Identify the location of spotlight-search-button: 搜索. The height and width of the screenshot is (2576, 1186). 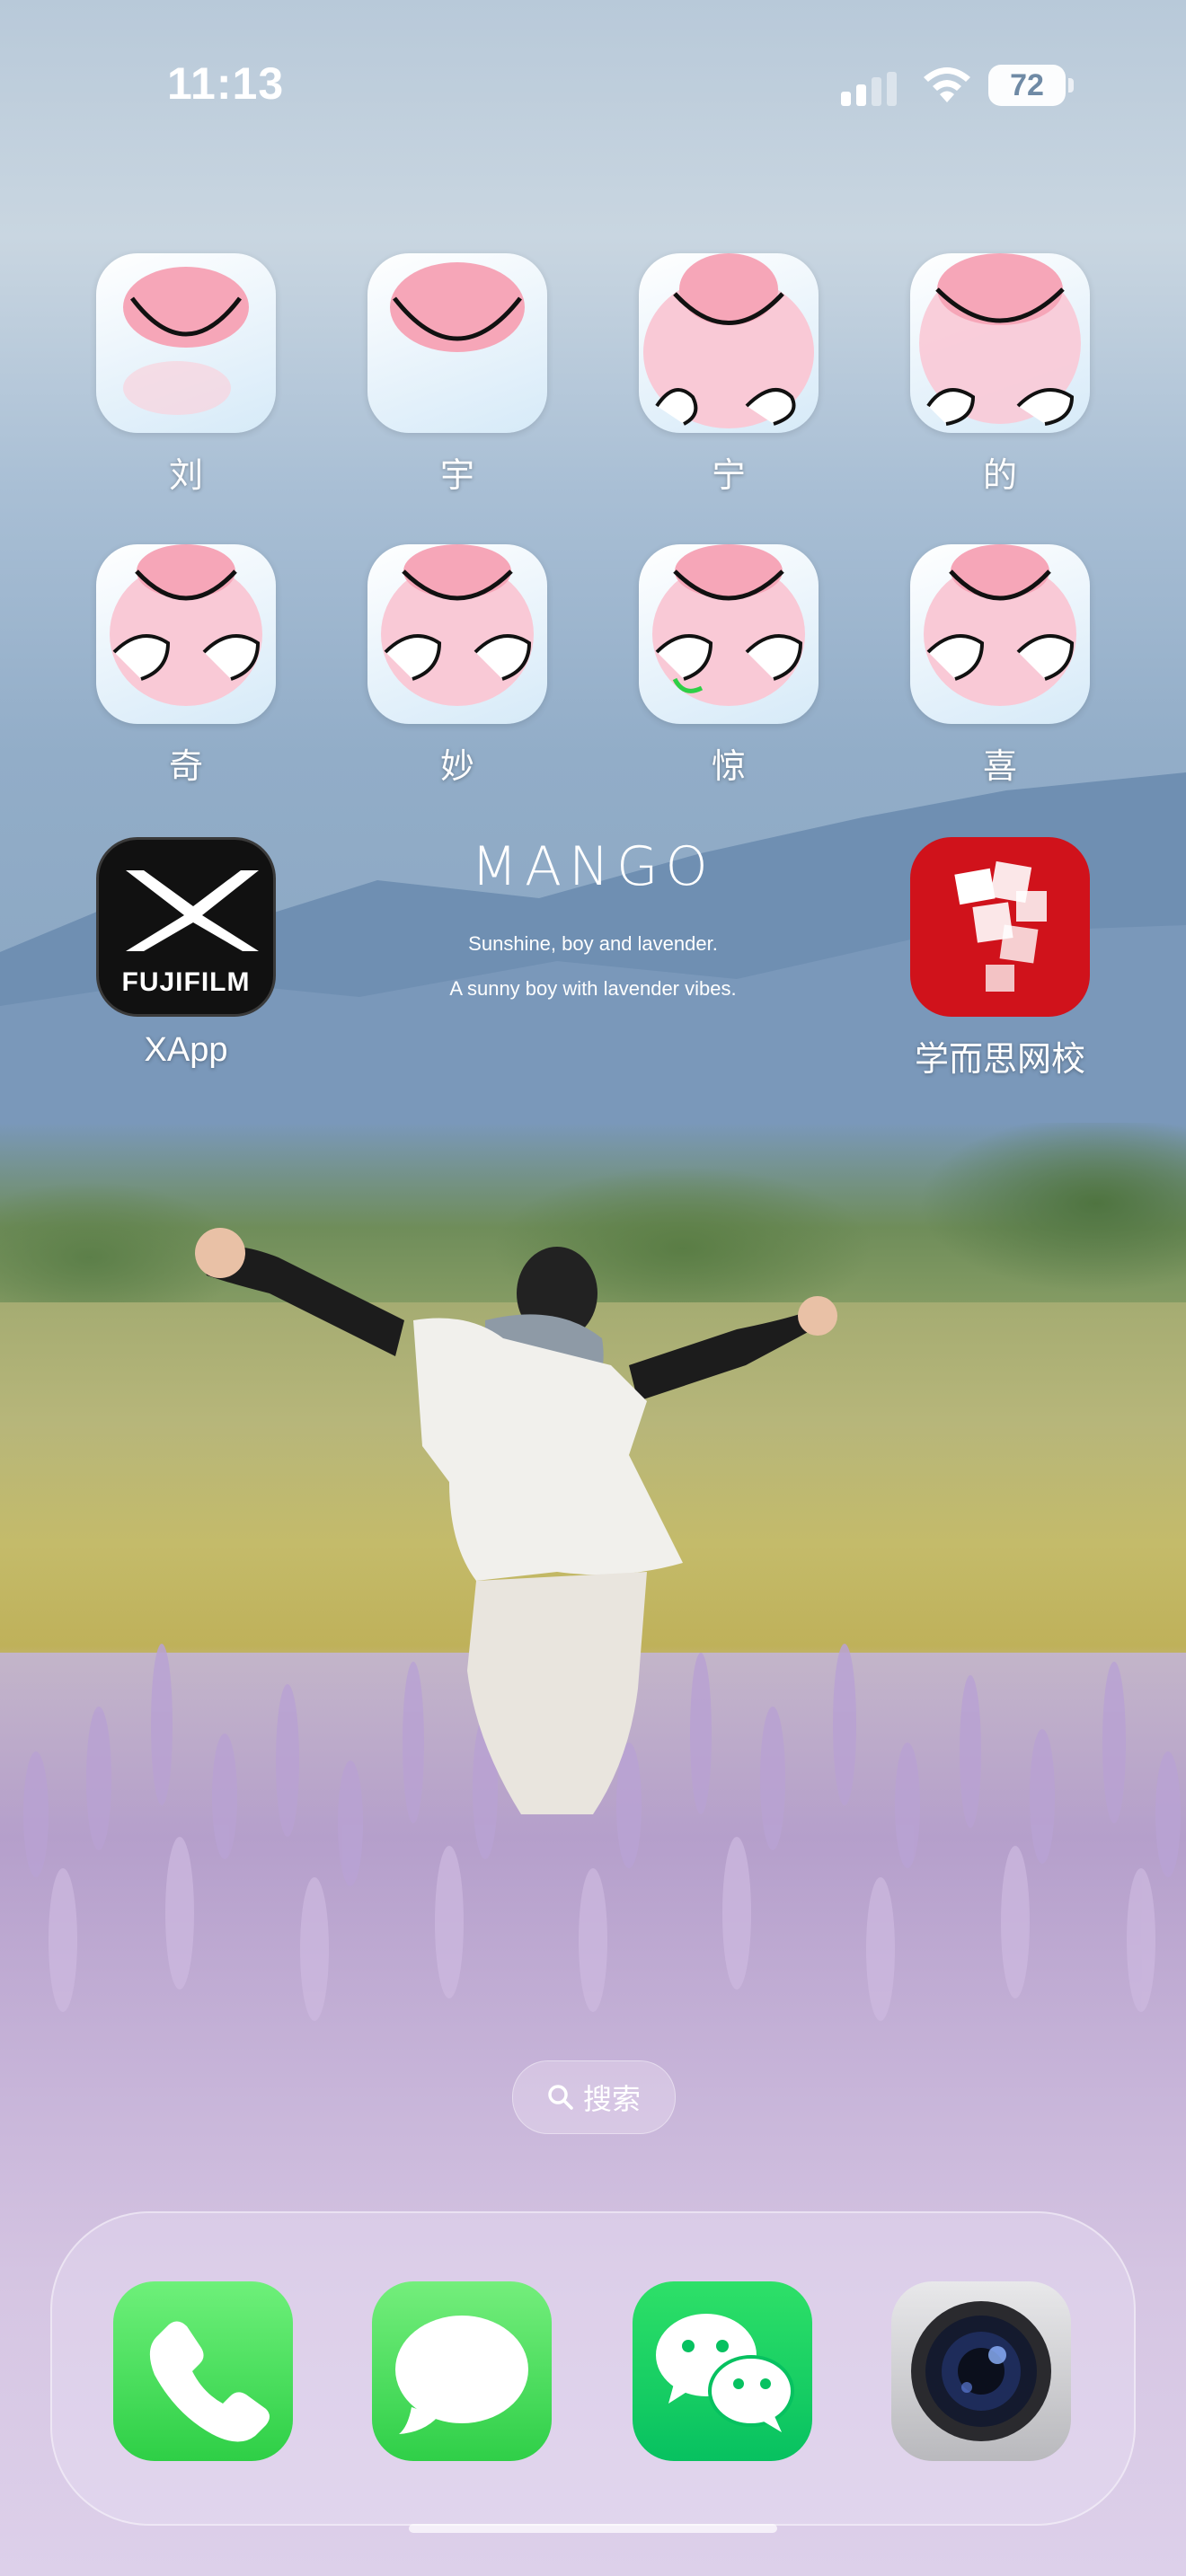
(594, 2097).